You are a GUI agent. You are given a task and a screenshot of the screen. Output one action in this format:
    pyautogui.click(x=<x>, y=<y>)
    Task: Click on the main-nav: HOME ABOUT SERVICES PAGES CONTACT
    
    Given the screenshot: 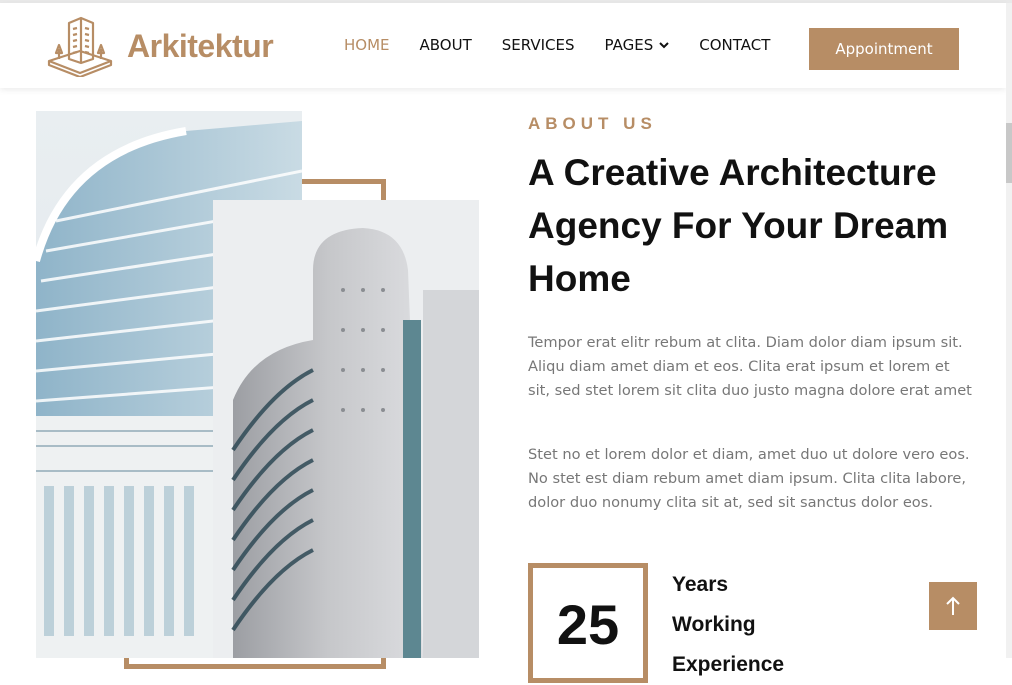 What is the action you would take?
    pyautogui.click(x=572, y=45)
    